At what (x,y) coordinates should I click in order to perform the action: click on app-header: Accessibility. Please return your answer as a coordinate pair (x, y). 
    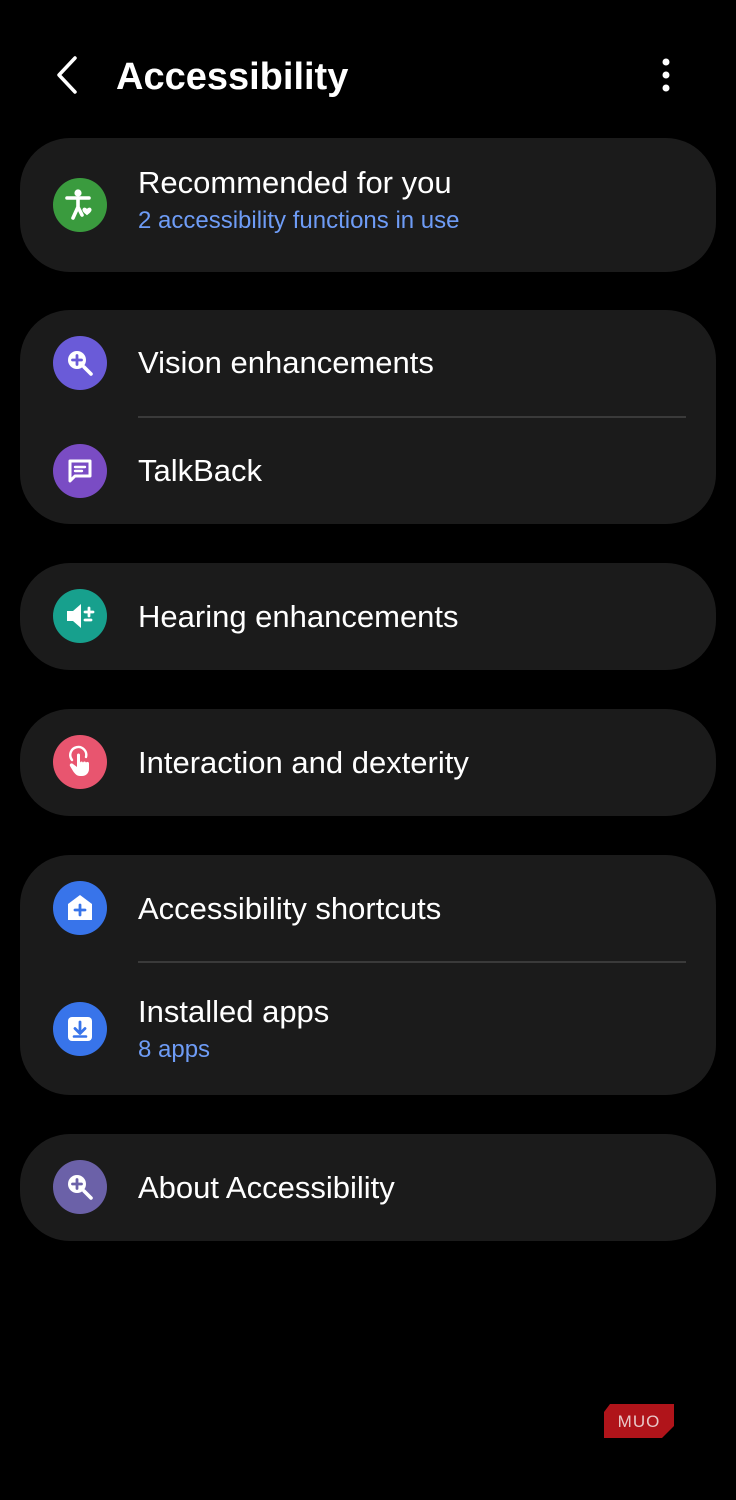
    Looking at the image, I should click on (368, 70).